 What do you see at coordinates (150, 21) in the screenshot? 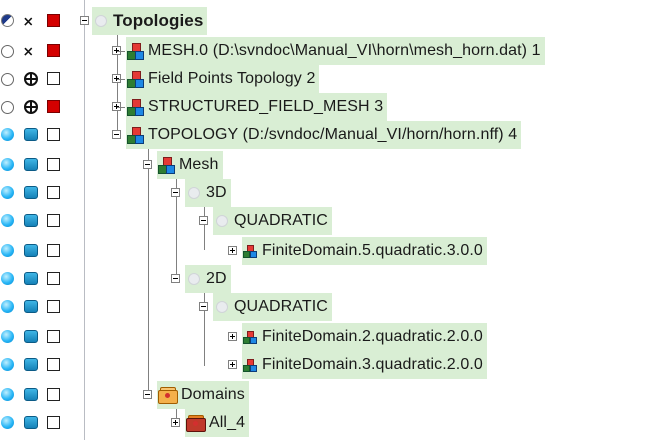
I see `tree-node-topologies: Topologies` at bounding box center [150, 21].